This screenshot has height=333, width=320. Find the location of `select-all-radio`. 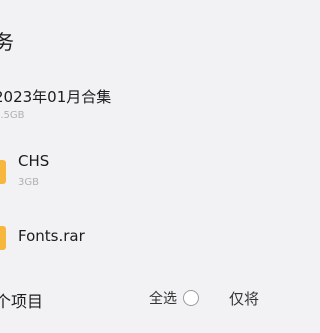

select-all-radio is located at coordinates (191, 298).